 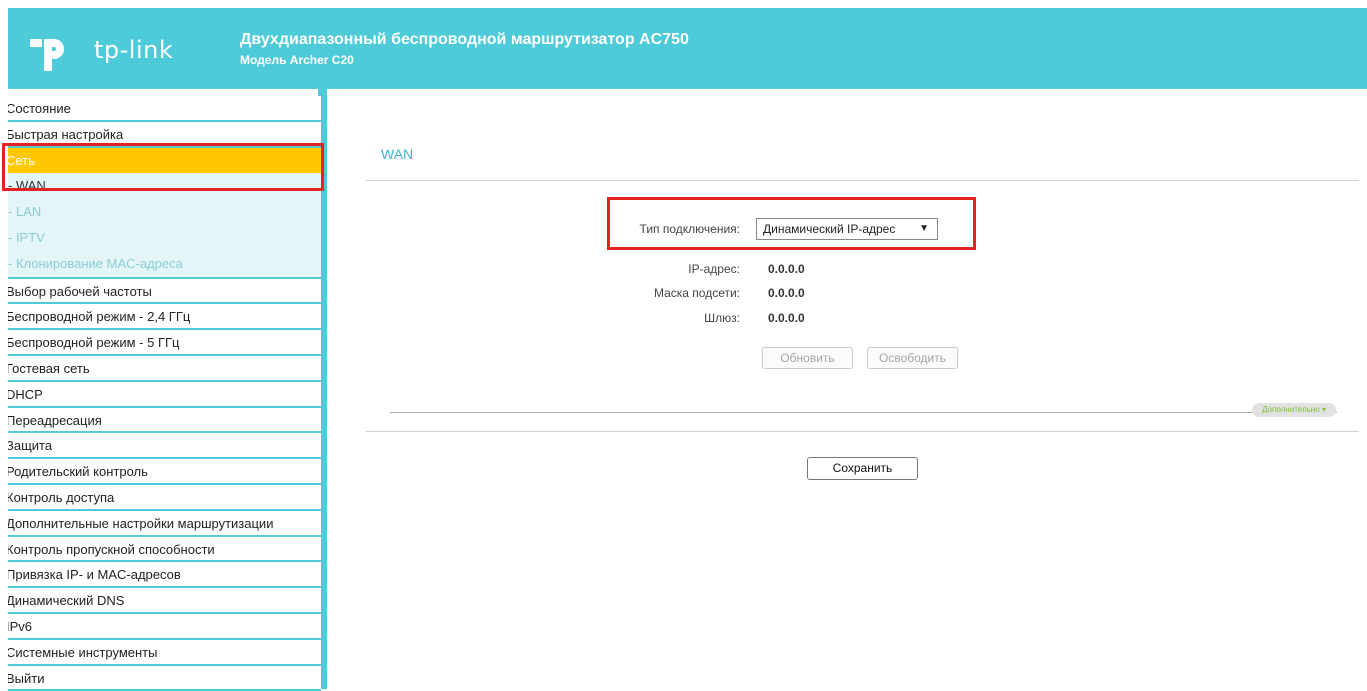 I want to click on sidebar-item-label: Дополнительные настройки маршрутизации, so click(x=141, y=523).